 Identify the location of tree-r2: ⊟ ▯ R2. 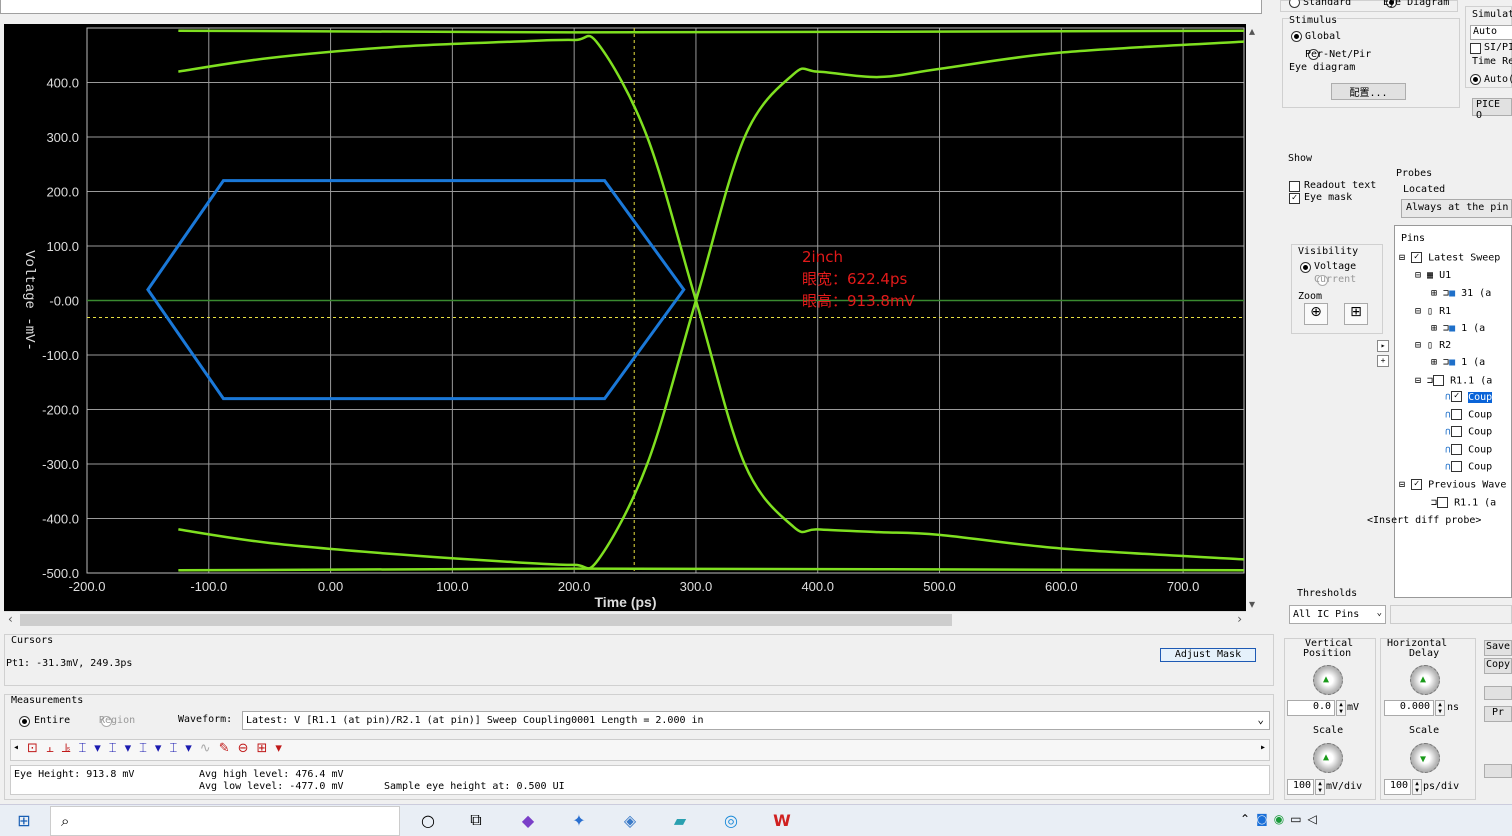
(1433, 345).